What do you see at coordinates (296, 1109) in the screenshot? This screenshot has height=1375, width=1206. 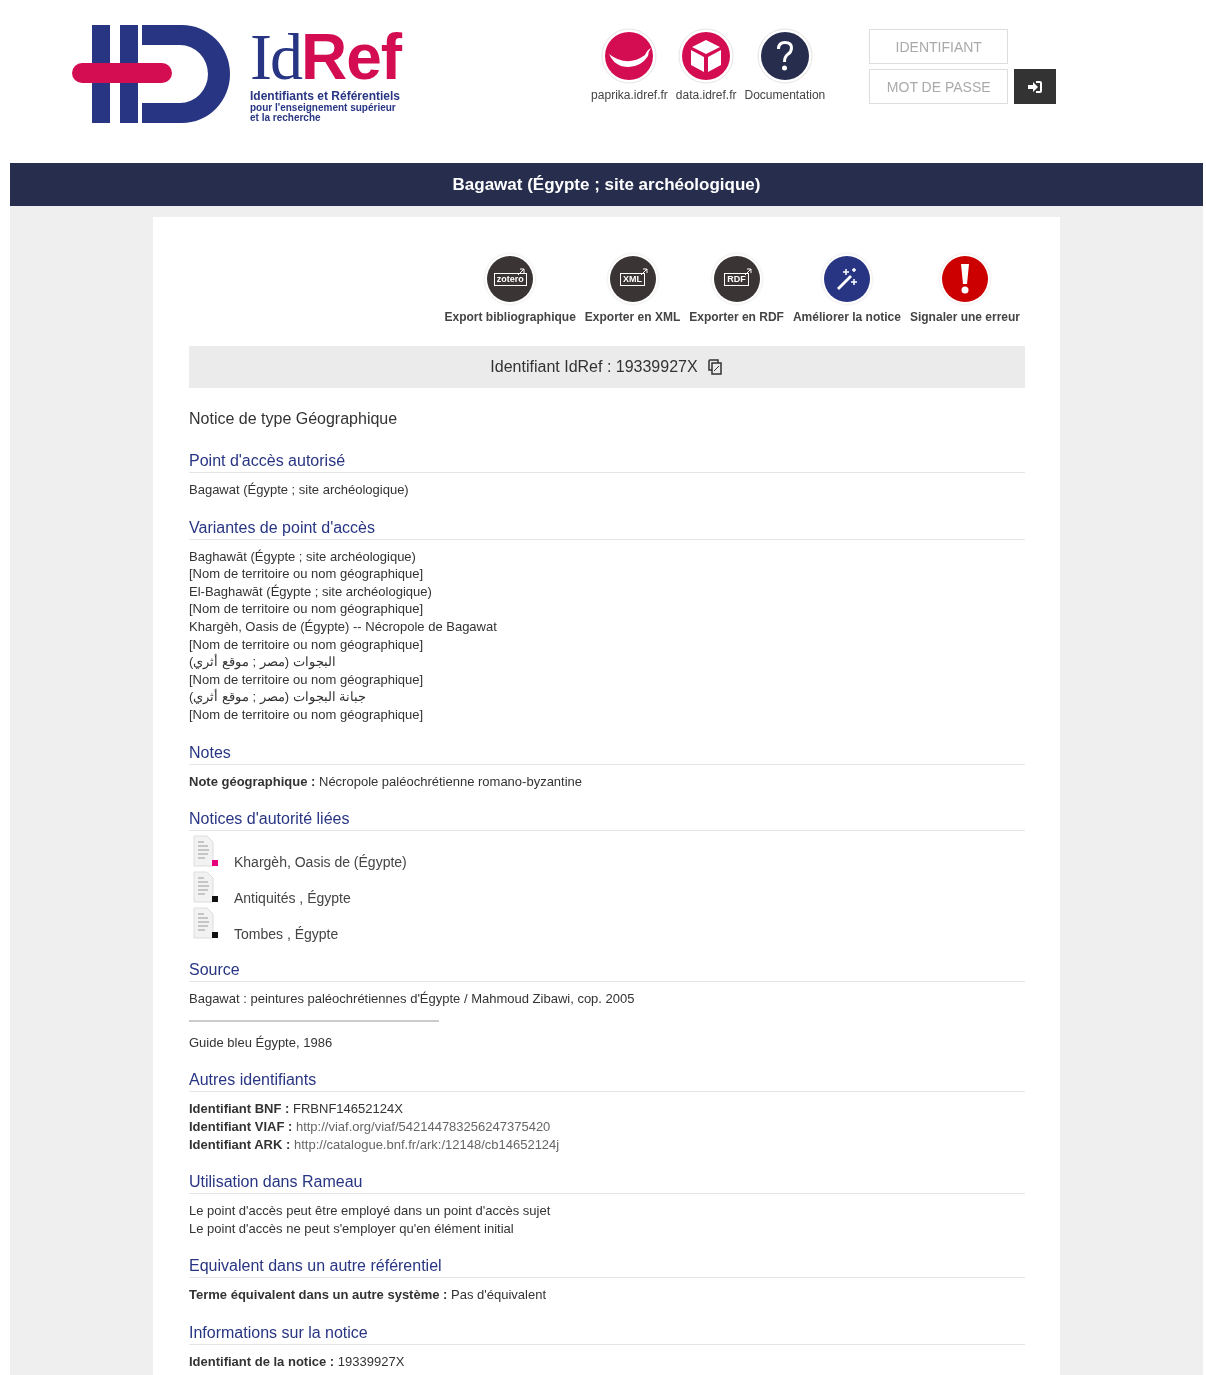 I see `field-line: Identifiant BNF : FRBNF14652124X` at bounding box center [296, 1109].